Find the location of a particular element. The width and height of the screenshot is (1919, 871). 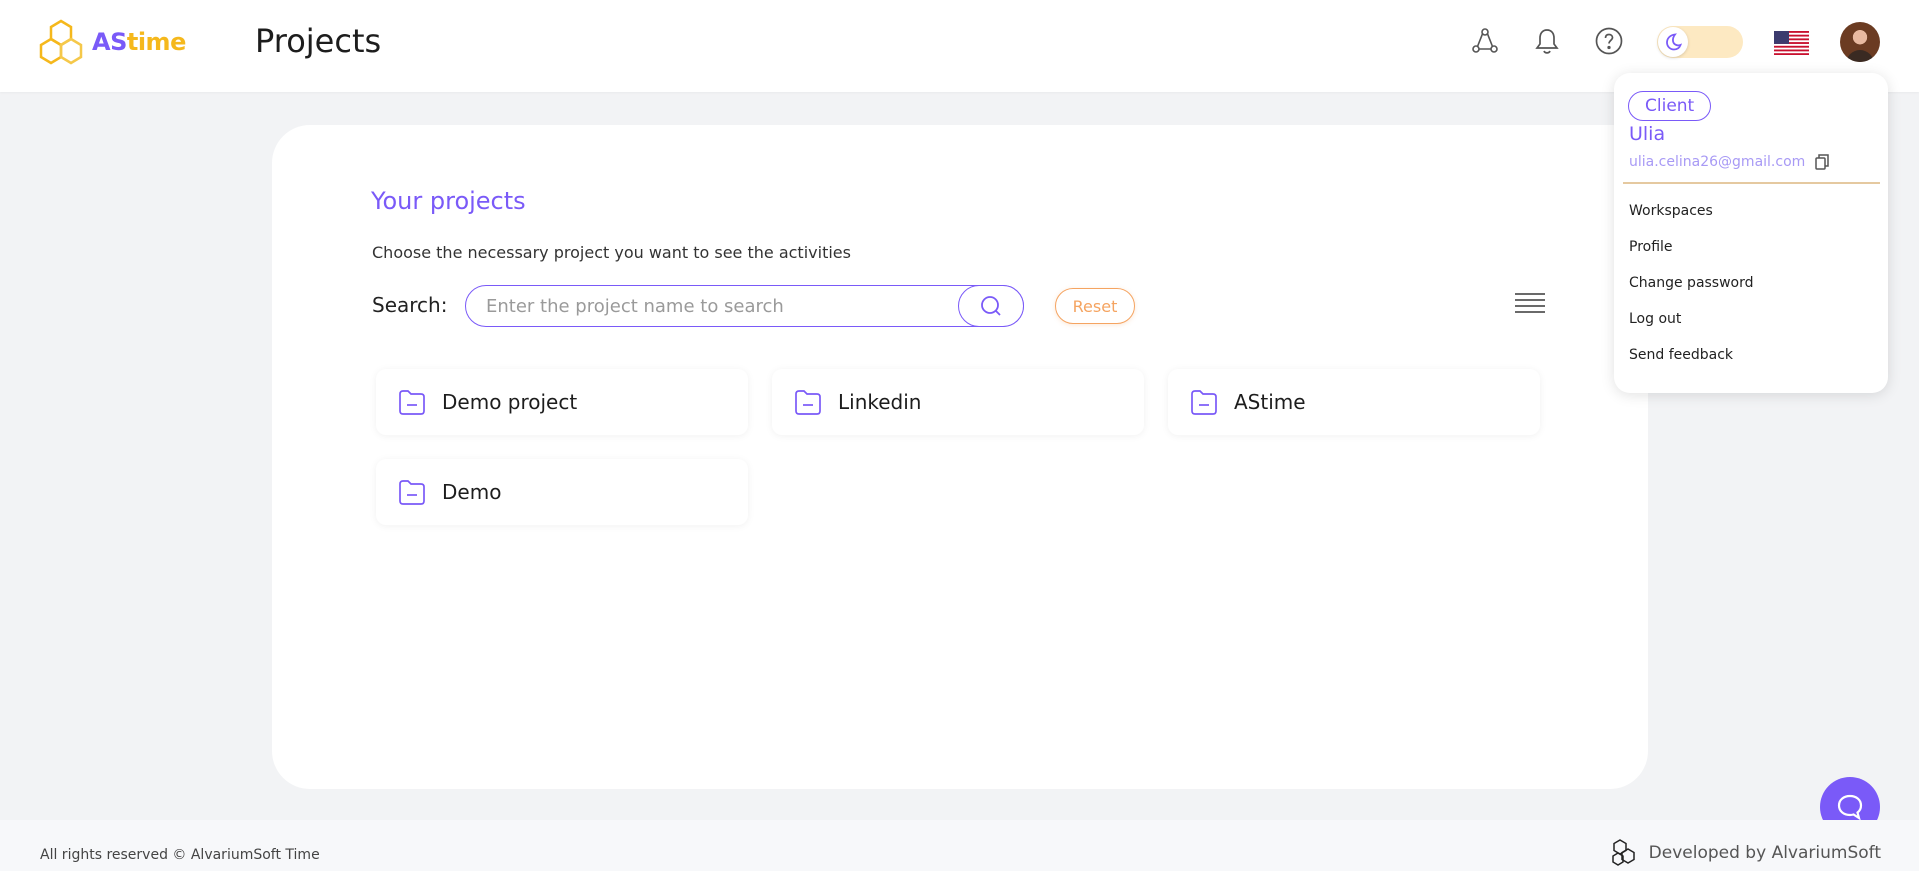

alvariumsoft-logo-icon is located at coordinates (1623, 852).